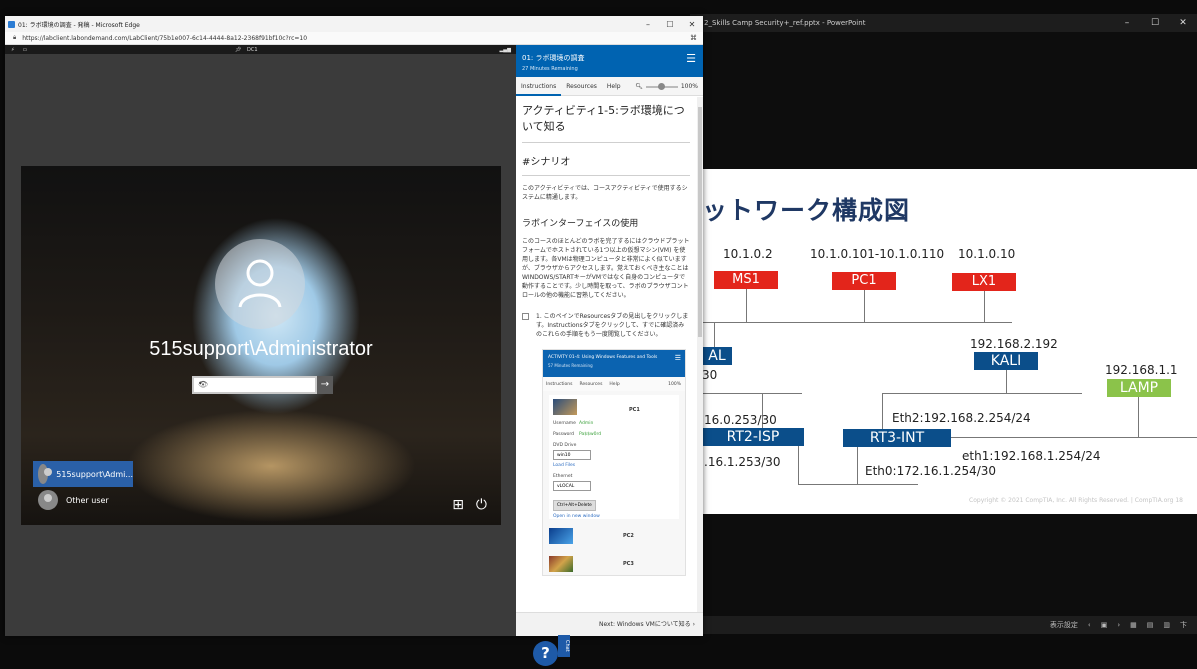 This screenshot has width=1197, height=669. Describe the element at coordinates (261, 349) in the screenshot. I see `login-user-name: 515support\Administrator` at that location.